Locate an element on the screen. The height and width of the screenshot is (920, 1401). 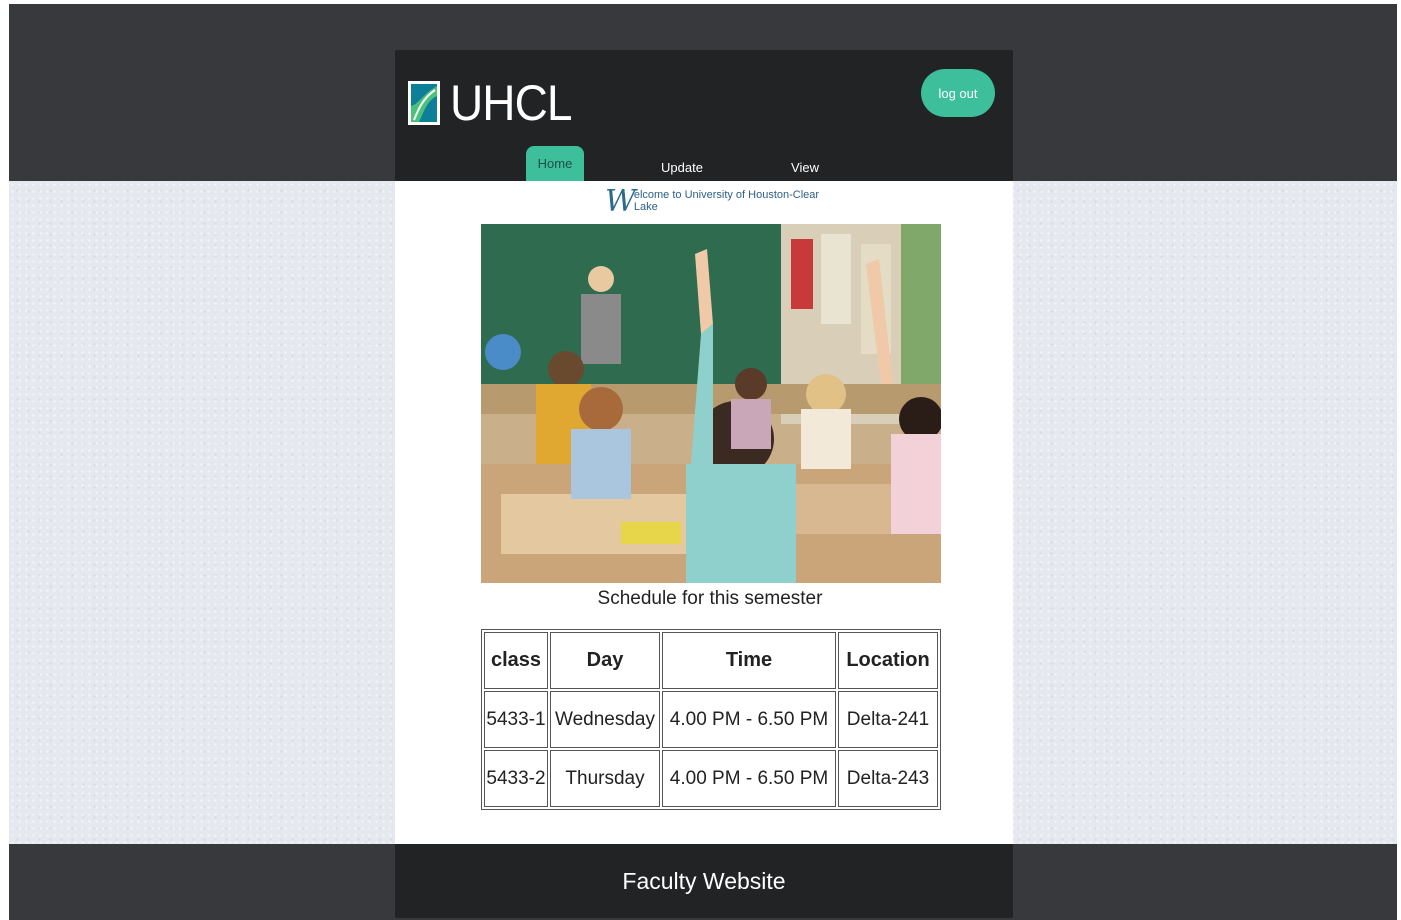
logout-button: log out is located at coordinates (958, 93).